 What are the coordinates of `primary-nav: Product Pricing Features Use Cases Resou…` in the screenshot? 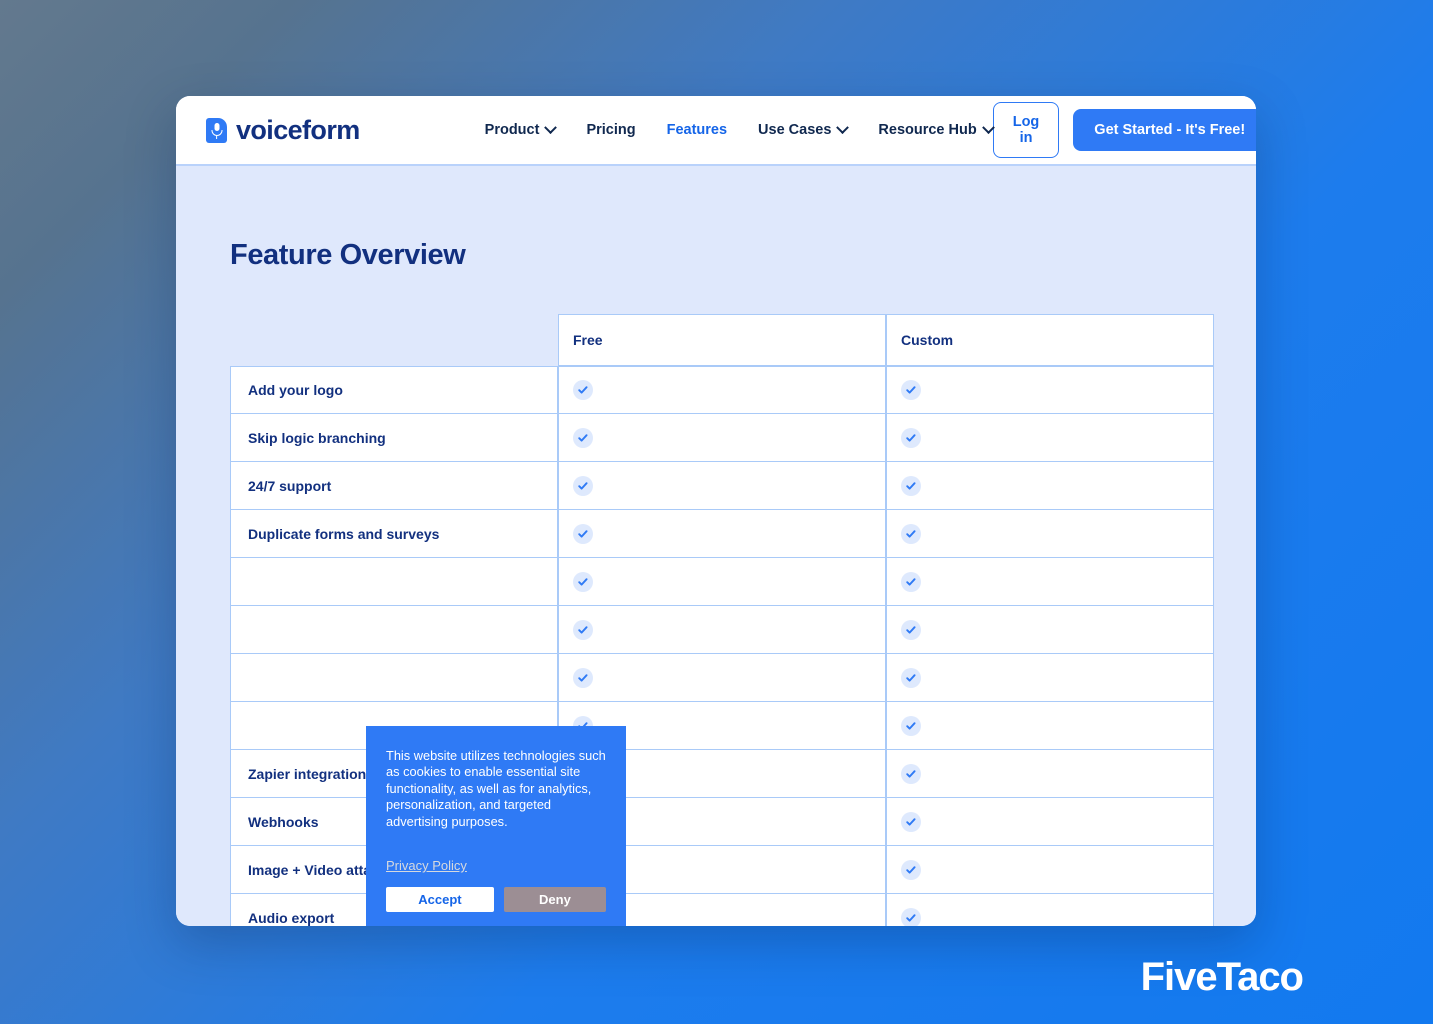 It's located at (739, 129).